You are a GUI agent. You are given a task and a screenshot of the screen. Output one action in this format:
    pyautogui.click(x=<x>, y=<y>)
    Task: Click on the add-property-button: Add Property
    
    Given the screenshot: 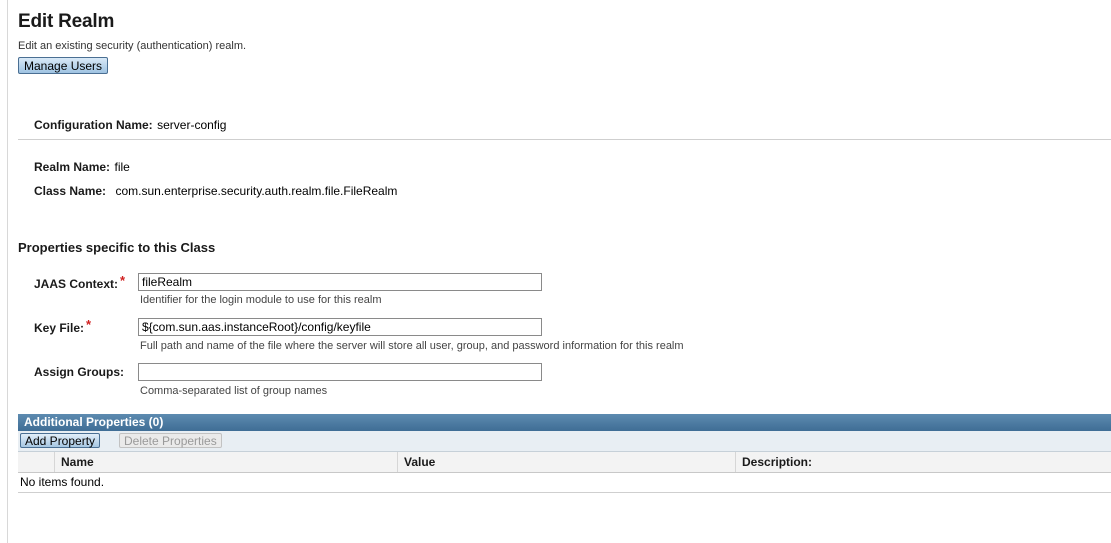 What is the action you would take?
    pyautogui.click(x=60, y=440)
    